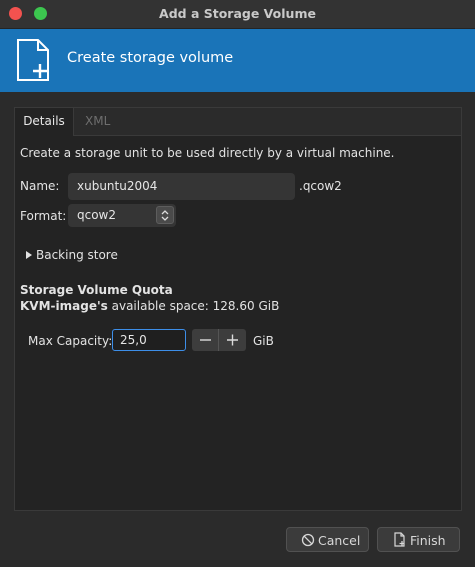  Describe the element at coordinates (40, 186) in the screenshot. I see `name-label: Name:` at that location.